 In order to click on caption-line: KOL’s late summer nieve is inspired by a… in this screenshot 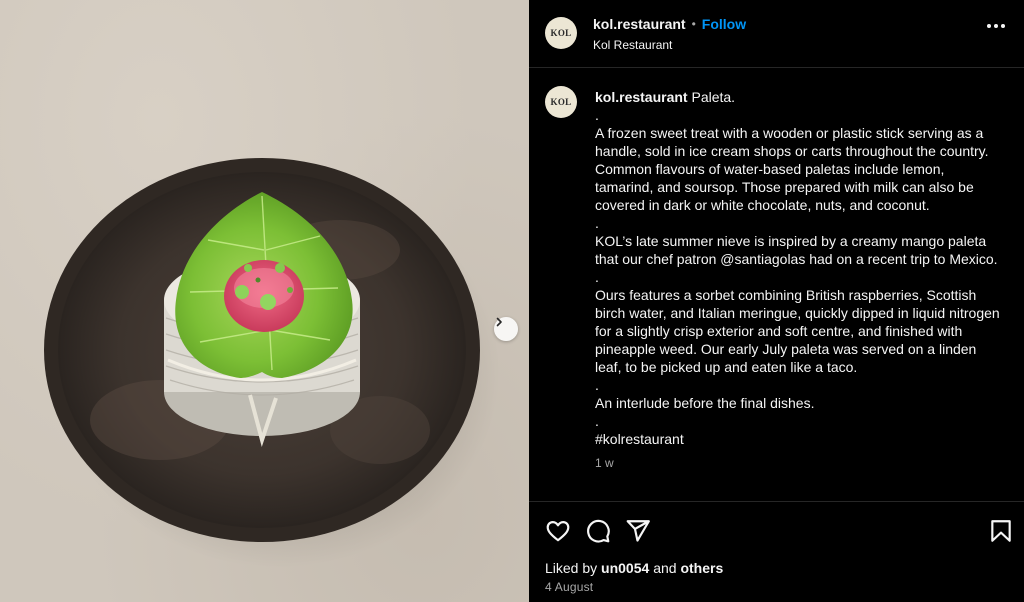, I will do `click(796, 250)`.